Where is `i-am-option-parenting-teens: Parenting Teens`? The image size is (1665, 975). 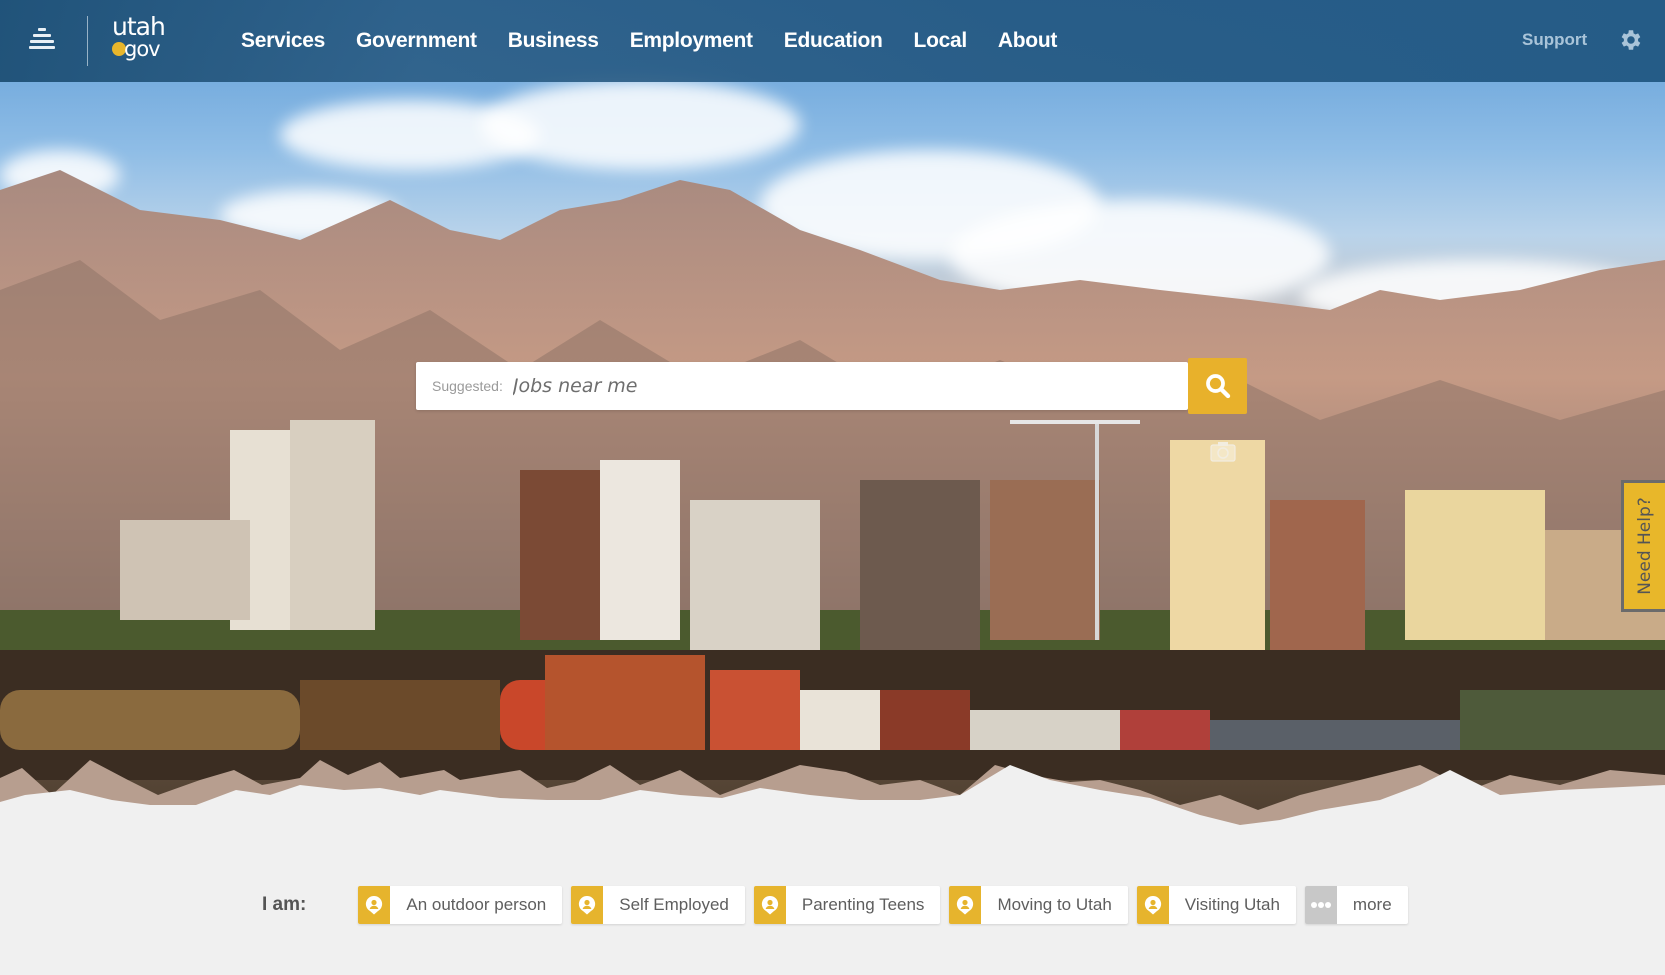 i-am-option-parenting-teens: Parenting Teens is located at coordinates (847, 905).